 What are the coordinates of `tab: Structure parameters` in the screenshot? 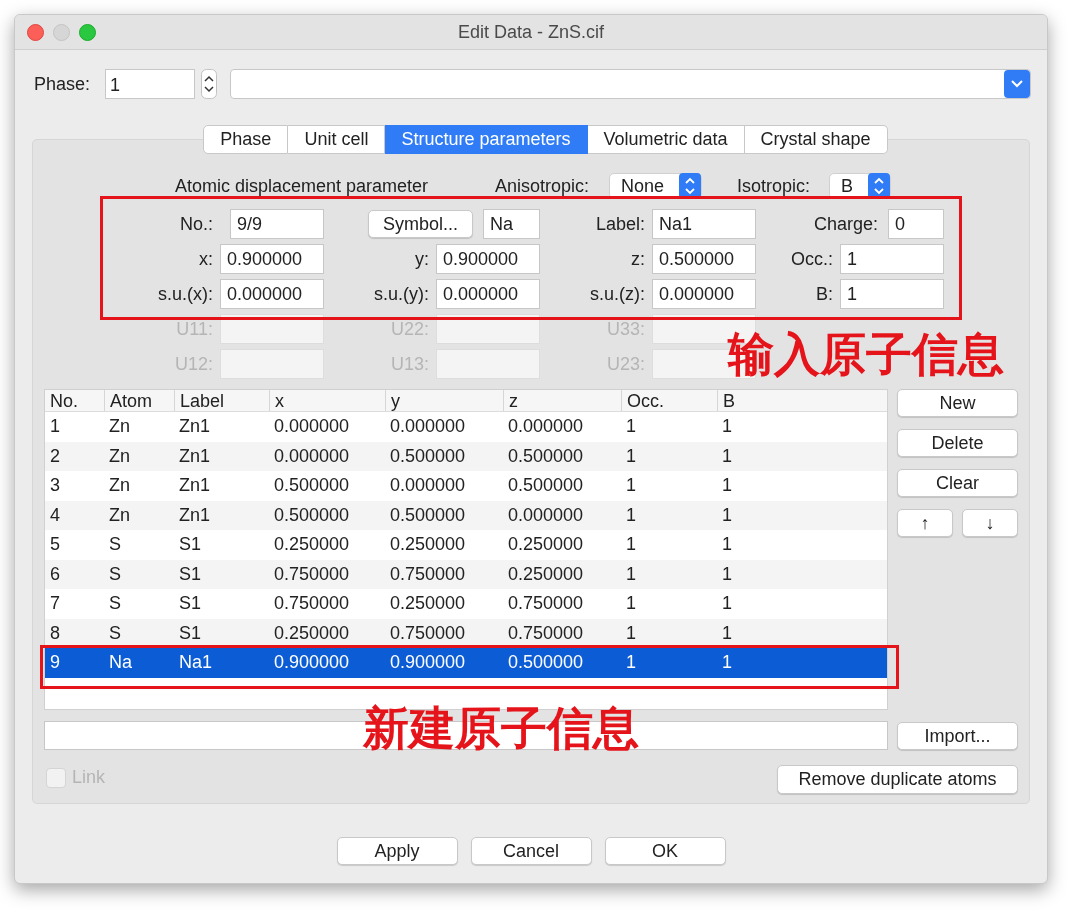 It's located at (486, 139).